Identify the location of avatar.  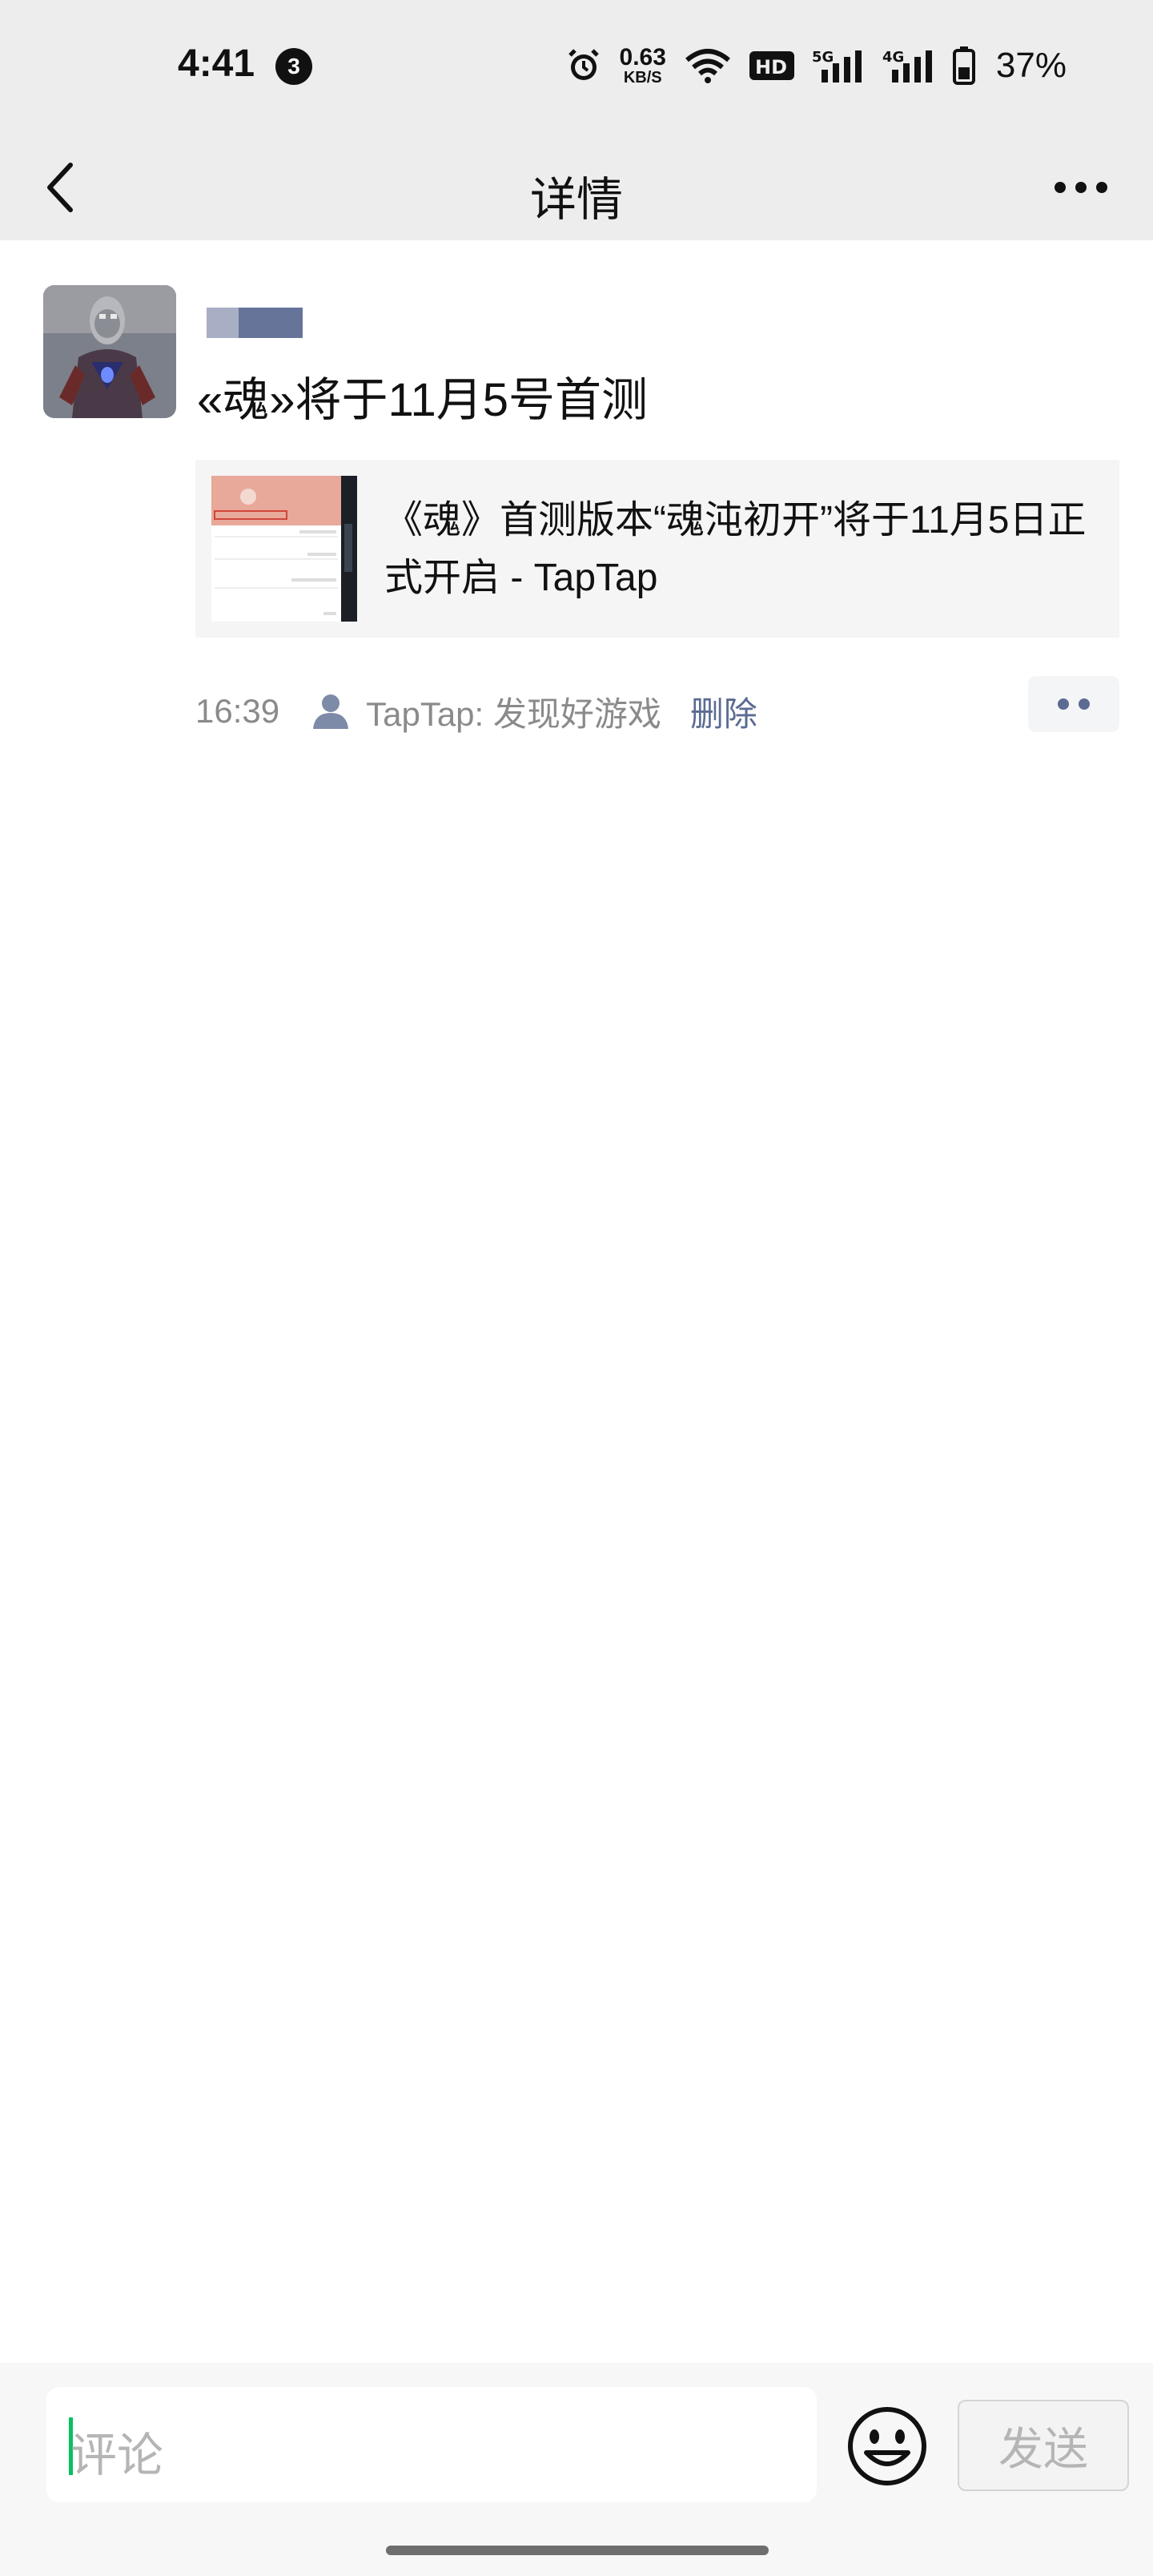
(110, 351).